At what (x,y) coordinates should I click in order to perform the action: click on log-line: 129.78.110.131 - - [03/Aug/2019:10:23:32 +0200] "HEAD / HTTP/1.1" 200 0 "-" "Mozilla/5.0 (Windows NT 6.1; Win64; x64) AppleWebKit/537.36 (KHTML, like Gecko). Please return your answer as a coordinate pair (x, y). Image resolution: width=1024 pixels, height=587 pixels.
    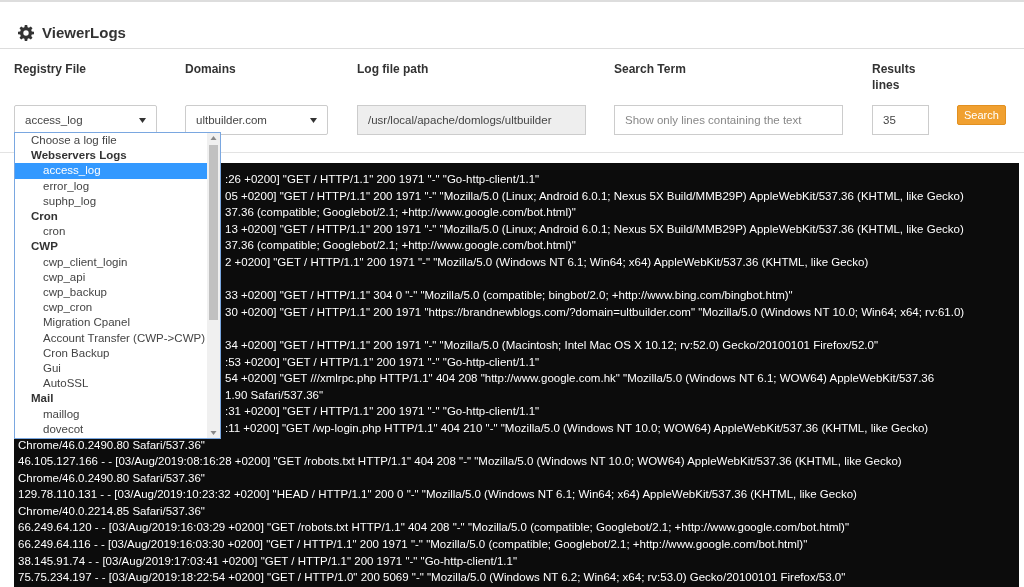
    Looking at the image, I should click on (437, 495).